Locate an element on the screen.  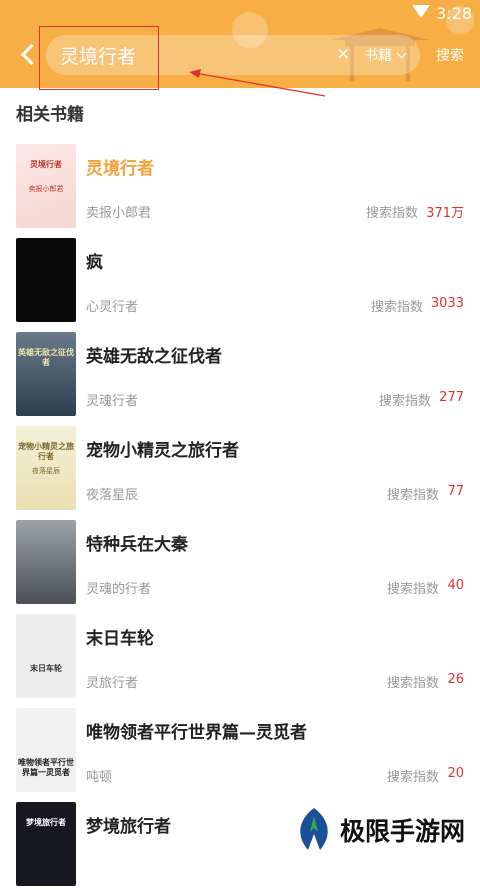
book-author: 吨顿 is located at coordinates (99, 777).